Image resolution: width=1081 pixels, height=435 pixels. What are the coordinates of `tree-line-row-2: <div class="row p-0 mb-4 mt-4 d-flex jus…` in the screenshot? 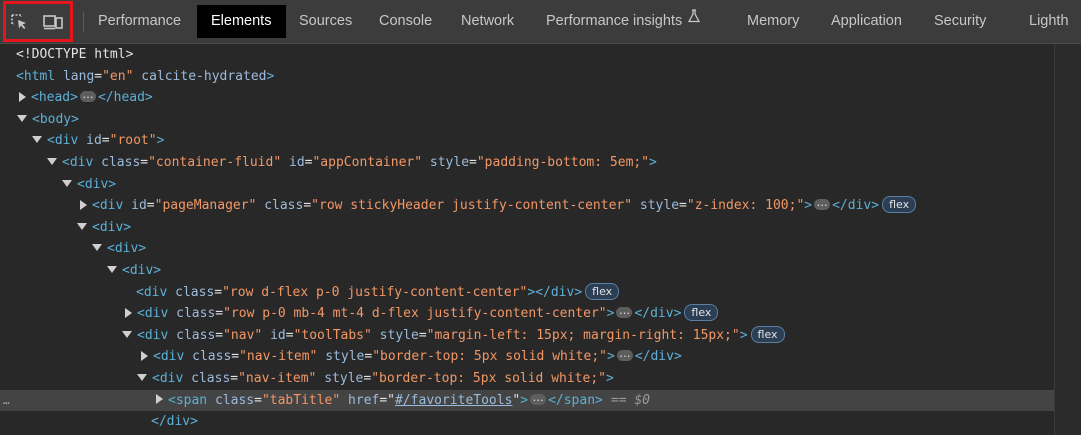 It's located at (527, 314).